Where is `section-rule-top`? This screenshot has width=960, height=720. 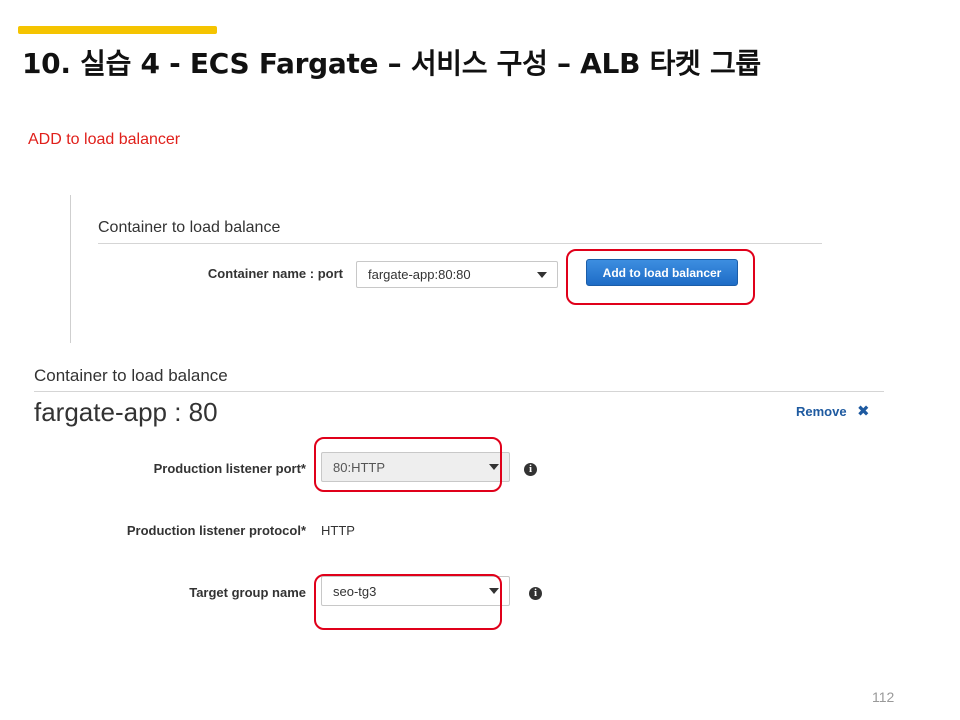 section-rule-top is located at coordinates (460, 243).